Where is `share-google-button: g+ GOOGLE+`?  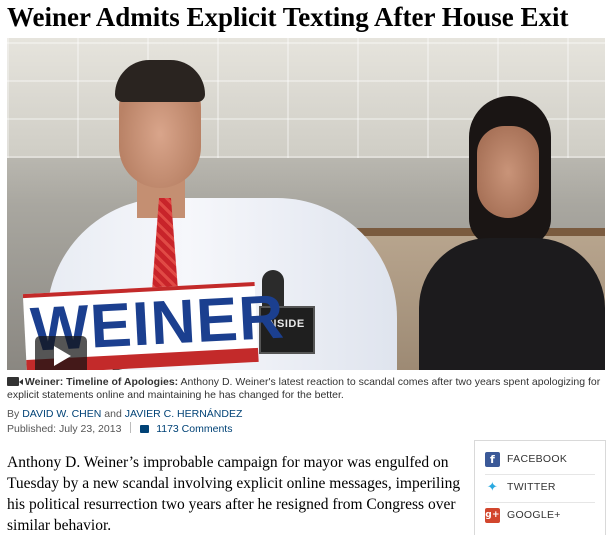 share-google-button: g+ GOOGLE+ is located at coordinates (523, 515).